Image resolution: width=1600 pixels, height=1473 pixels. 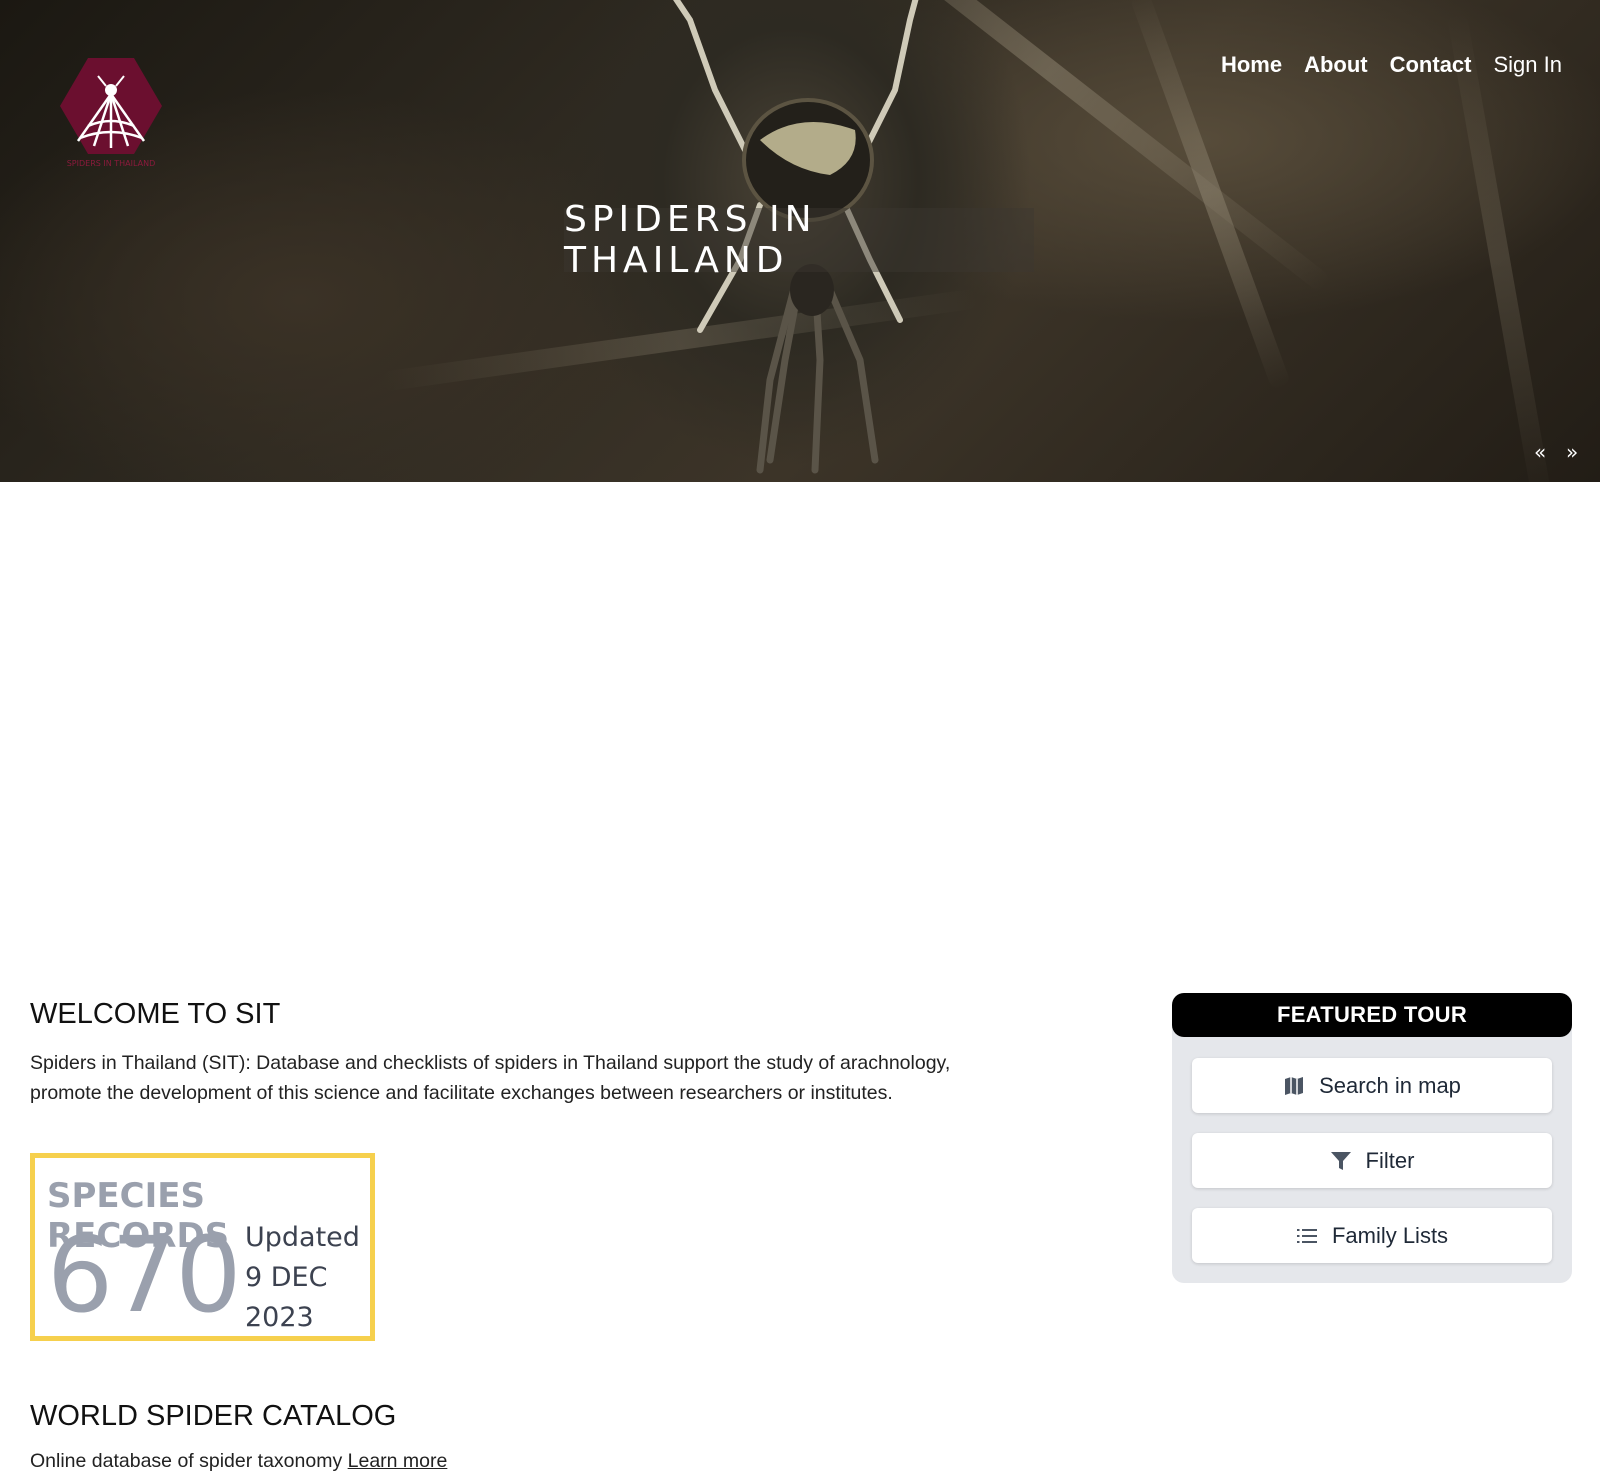 What do you see at coordinates (1336, 65) in the screenshot?
I see `nav-about: About` at bounding box center [1336, 65].